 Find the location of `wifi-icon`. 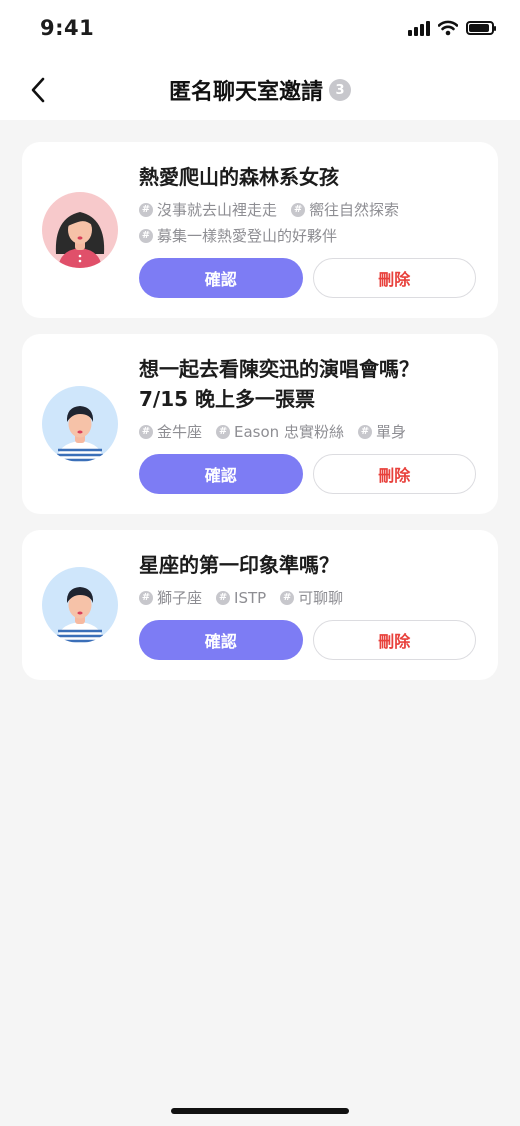

wifi-icon is located at coordinates (448, 28).